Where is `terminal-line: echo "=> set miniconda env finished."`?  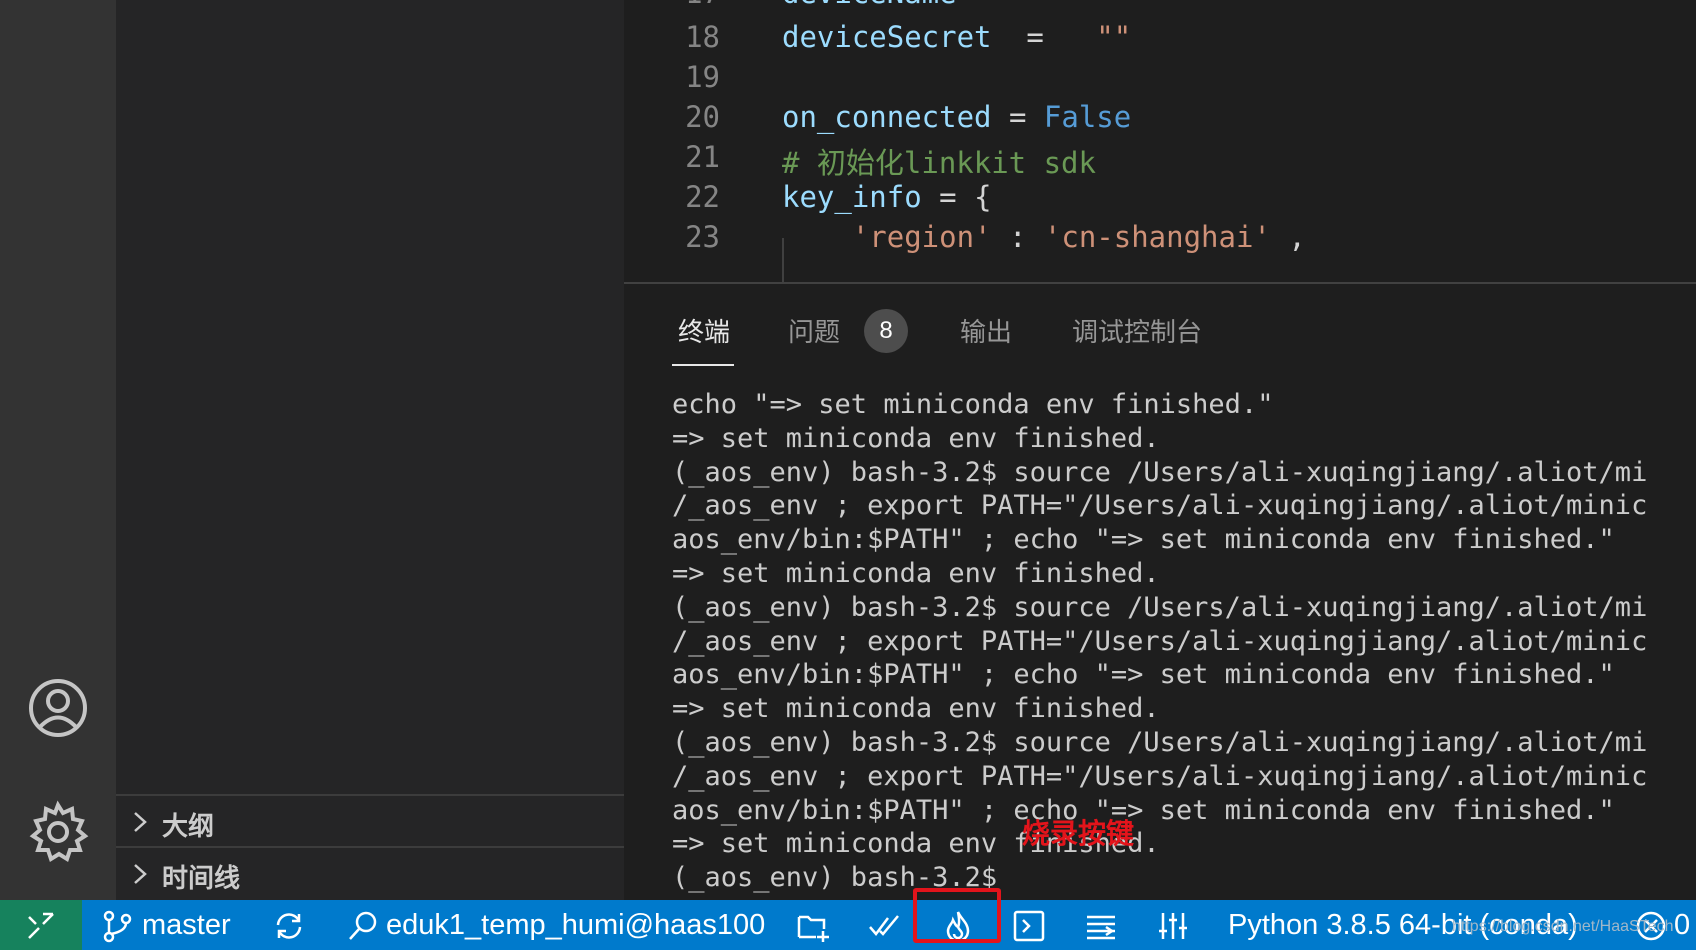
terminal-line: echo "=> set miniconda env finished." is located at coordinates (973, 404).